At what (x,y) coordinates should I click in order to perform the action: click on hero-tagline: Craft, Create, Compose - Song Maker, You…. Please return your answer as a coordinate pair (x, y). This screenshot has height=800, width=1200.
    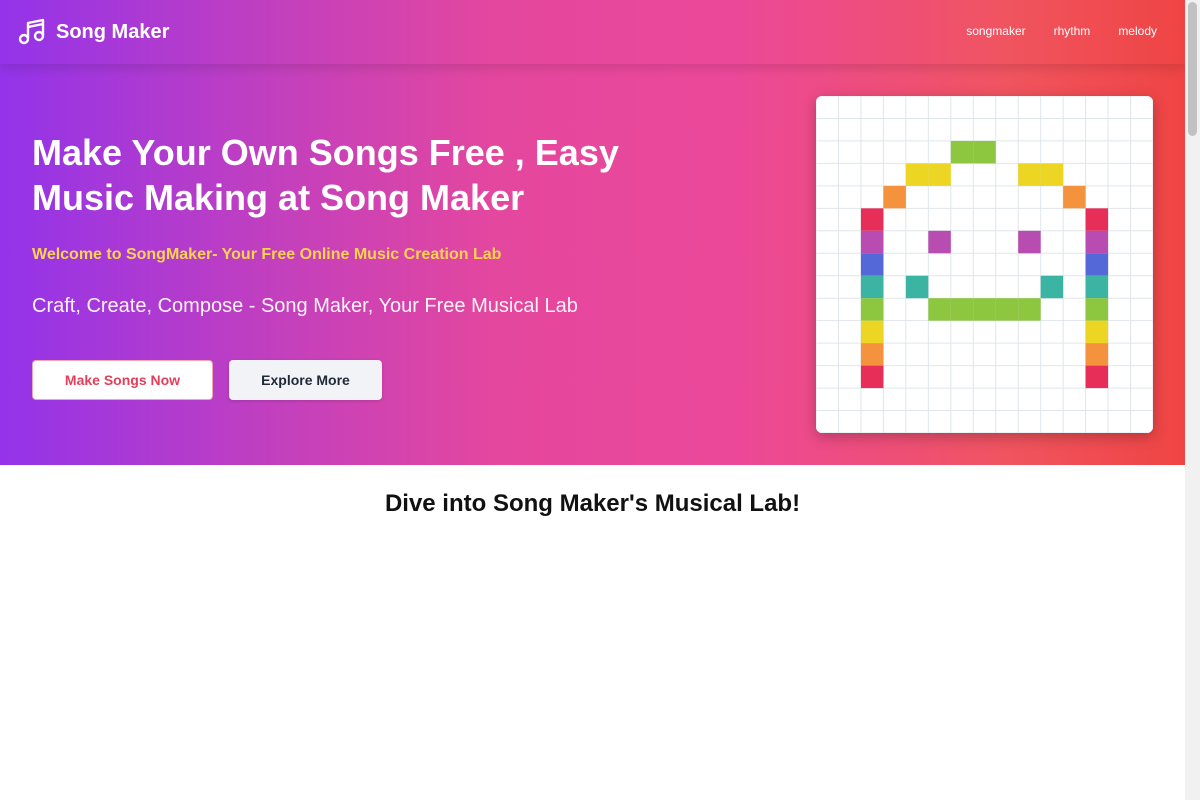
    Looking at the image, I should click on (305, 306).